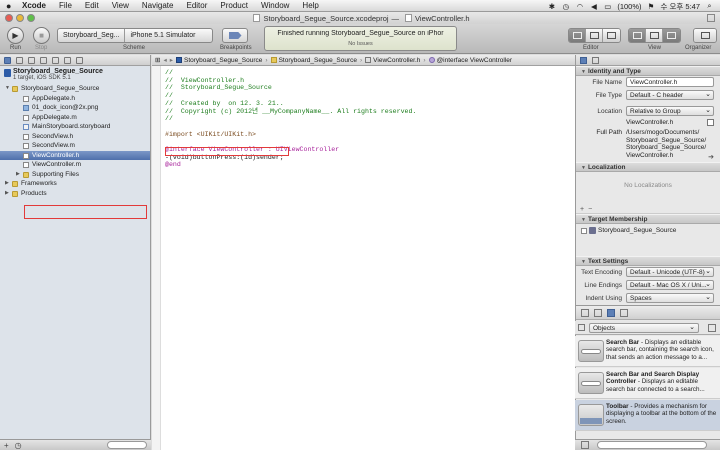 Image resolution: width=720 pixels, height=450 pixels. What do you see at coordinates (290, 165) in the screenshot?
I see `code-line: @end` at bounding box center [290, 165].